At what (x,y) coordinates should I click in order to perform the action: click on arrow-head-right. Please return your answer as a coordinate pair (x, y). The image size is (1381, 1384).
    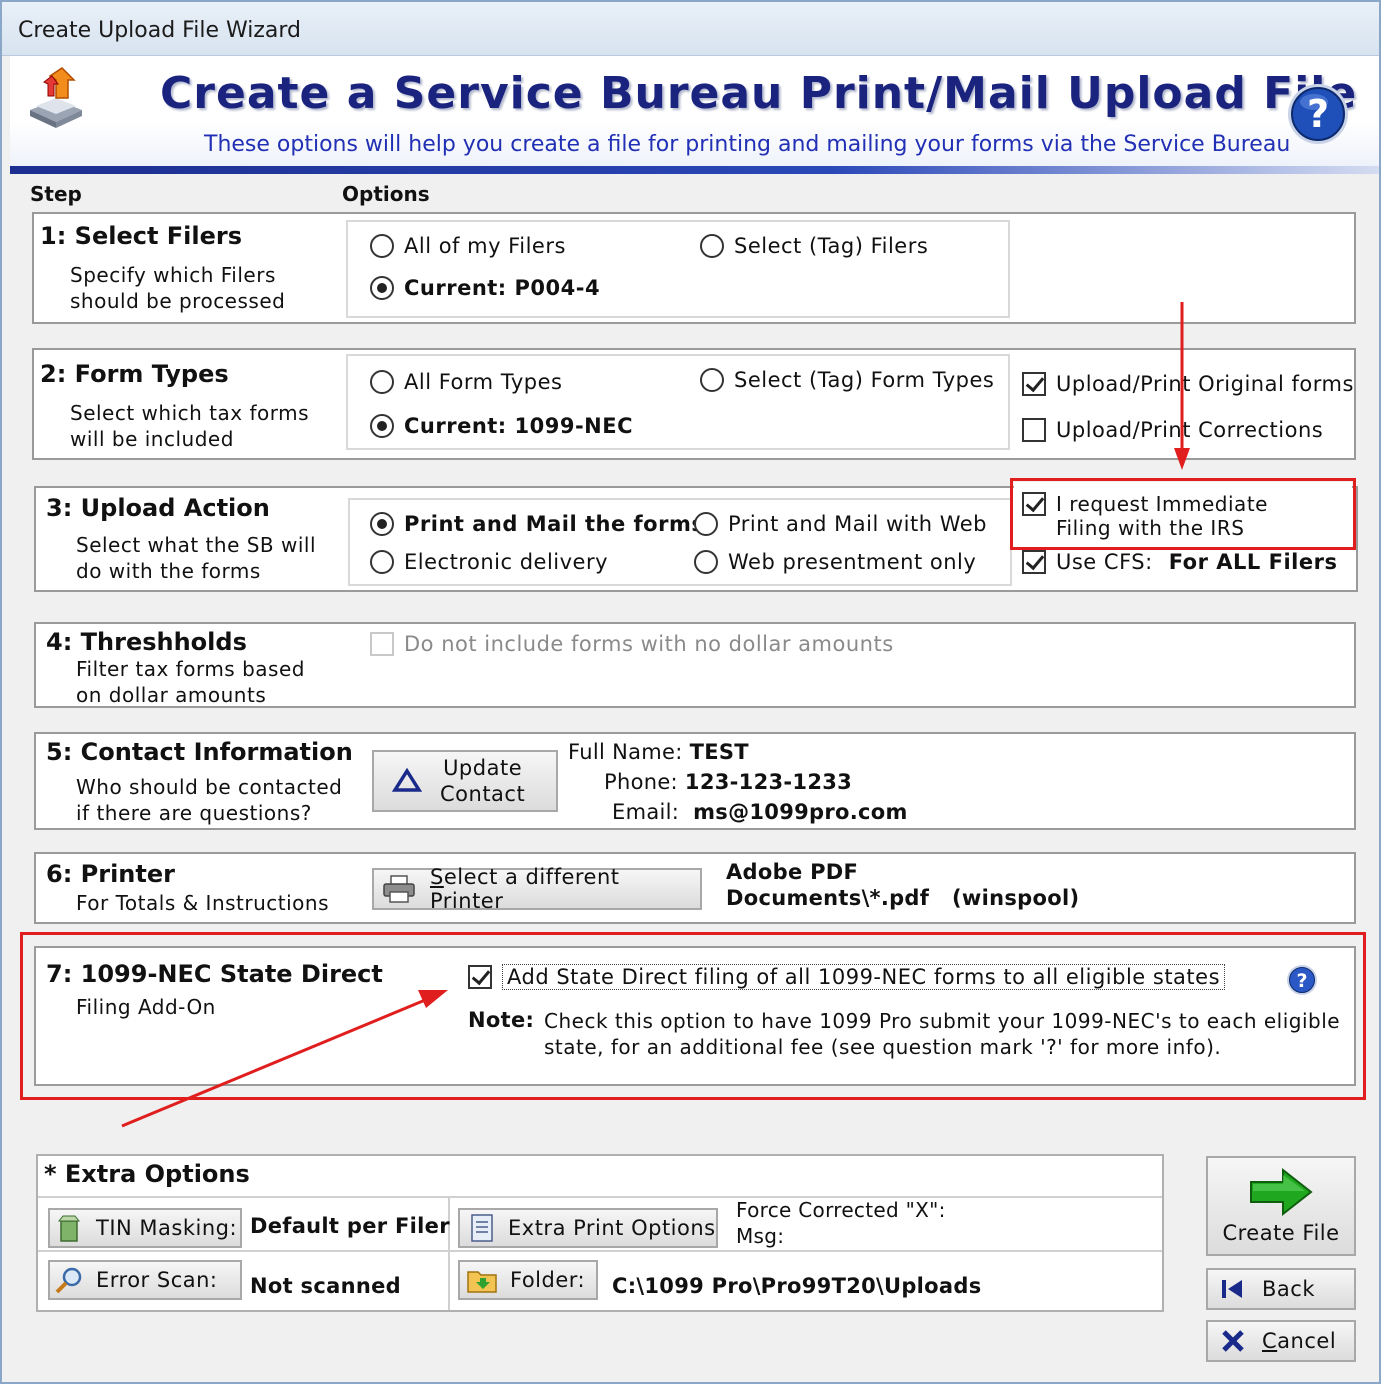
    Looking at the image, I should click on (433, 999).